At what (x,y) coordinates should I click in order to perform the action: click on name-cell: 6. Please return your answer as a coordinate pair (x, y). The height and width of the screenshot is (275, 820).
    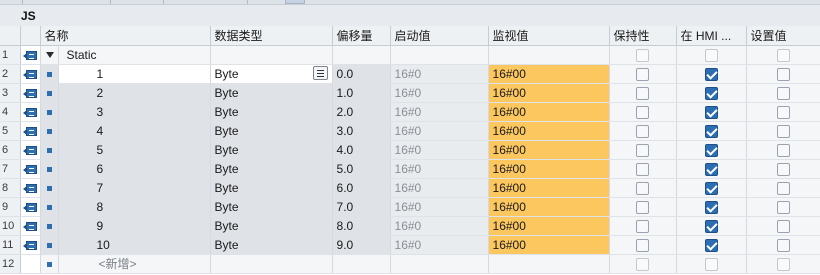
    Looking at the image, I should click on (134, 169).